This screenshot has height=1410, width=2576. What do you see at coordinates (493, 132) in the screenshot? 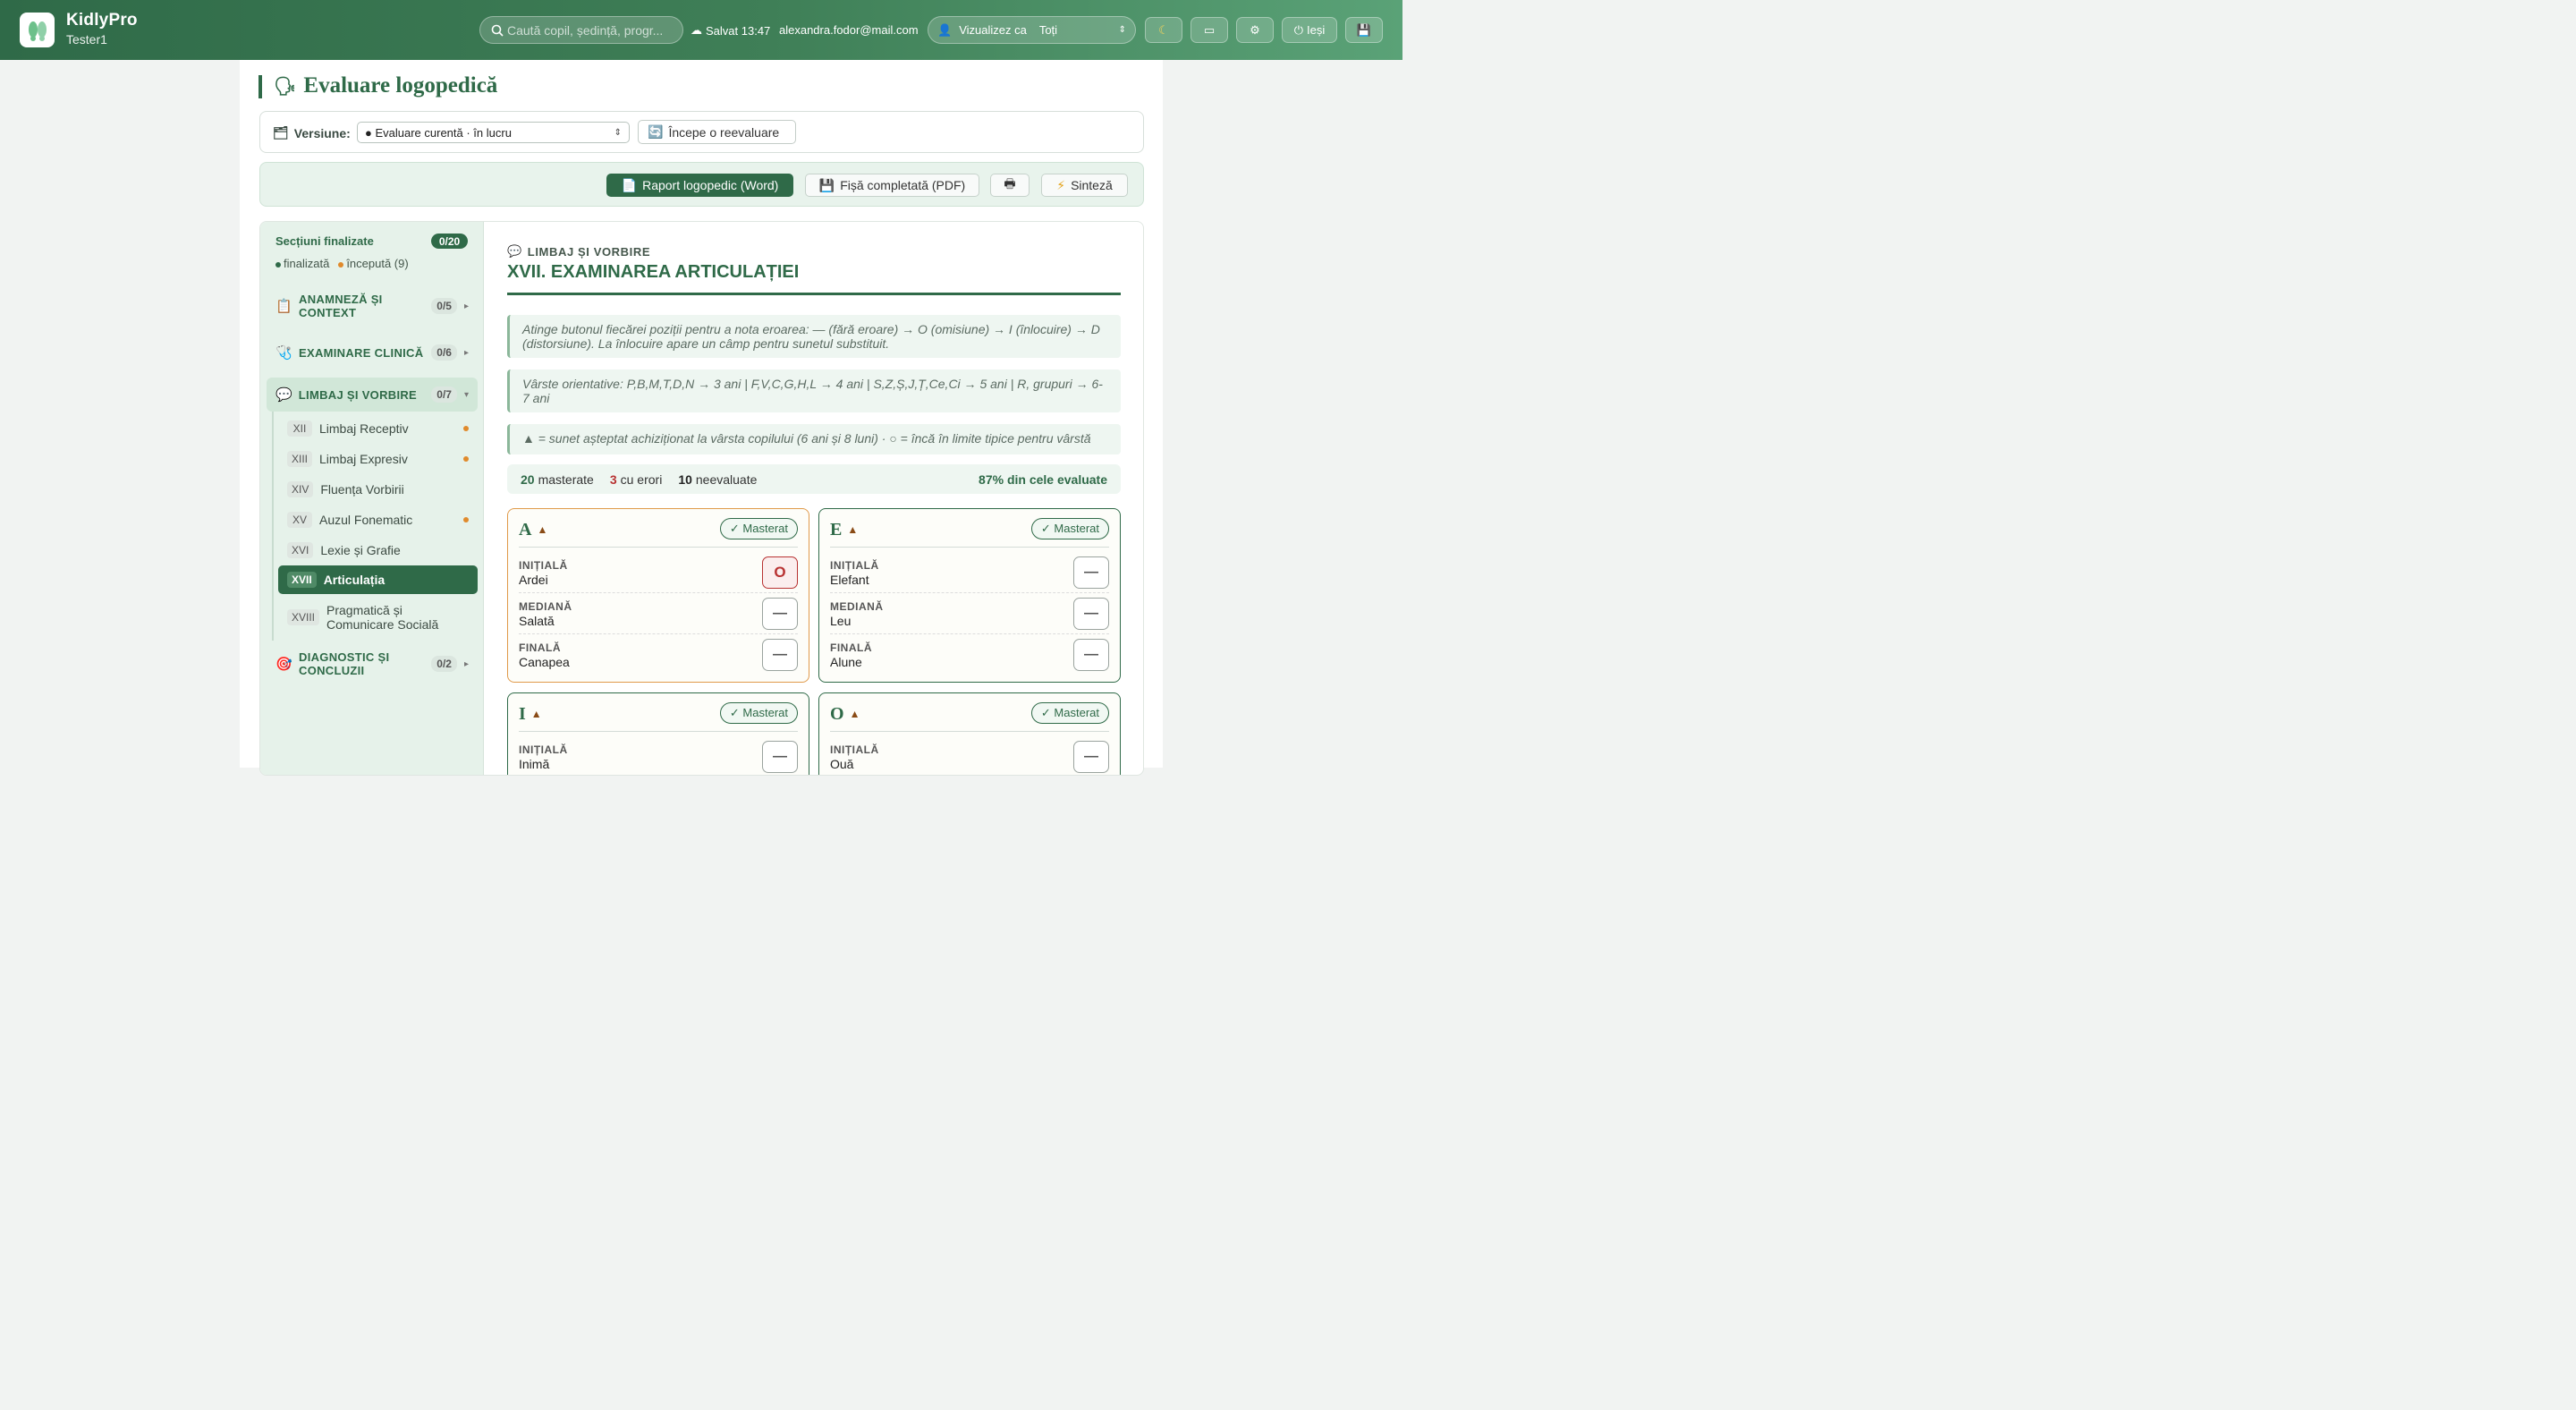
I see `version-select: ● Evaluare curentă · în lucru ⇕` at bounding box center [493, 132].